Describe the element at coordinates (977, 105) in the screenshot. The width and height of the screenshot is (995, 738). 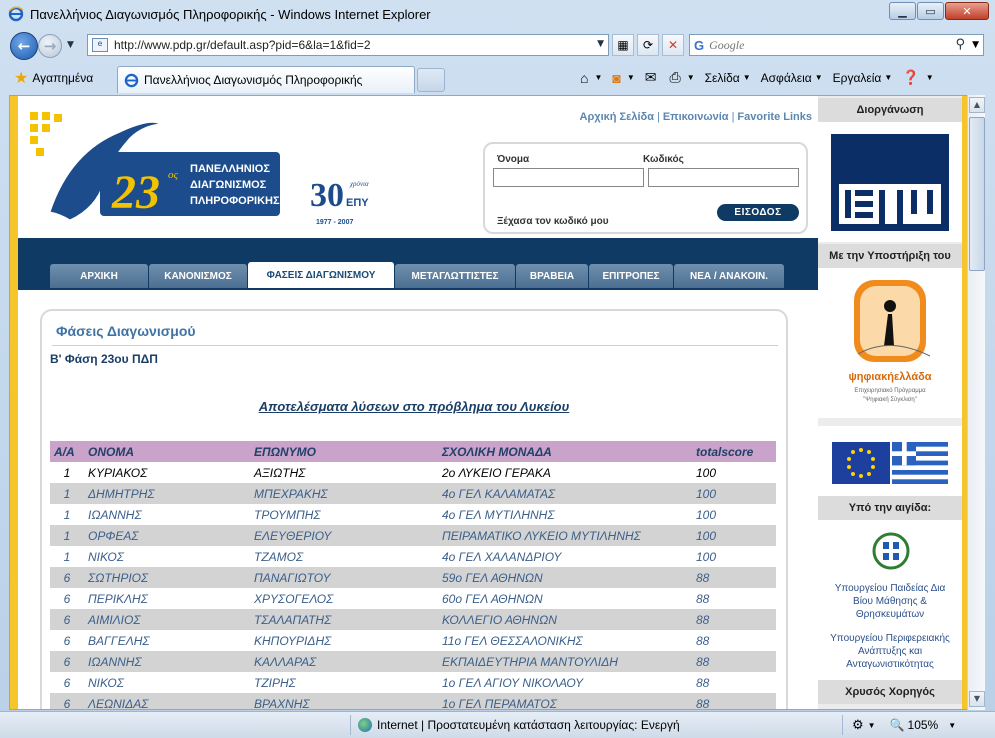
I see `scroll-up-icon: ▲` at that location.